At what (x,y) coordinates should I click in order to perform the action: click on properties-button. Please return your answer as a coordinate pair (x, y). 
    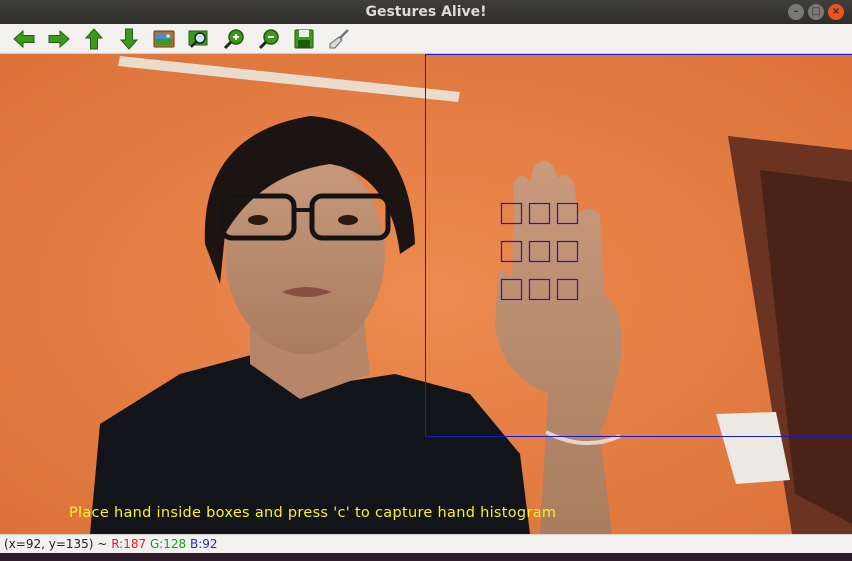
    Looking at the image, I should click on (338, 39).